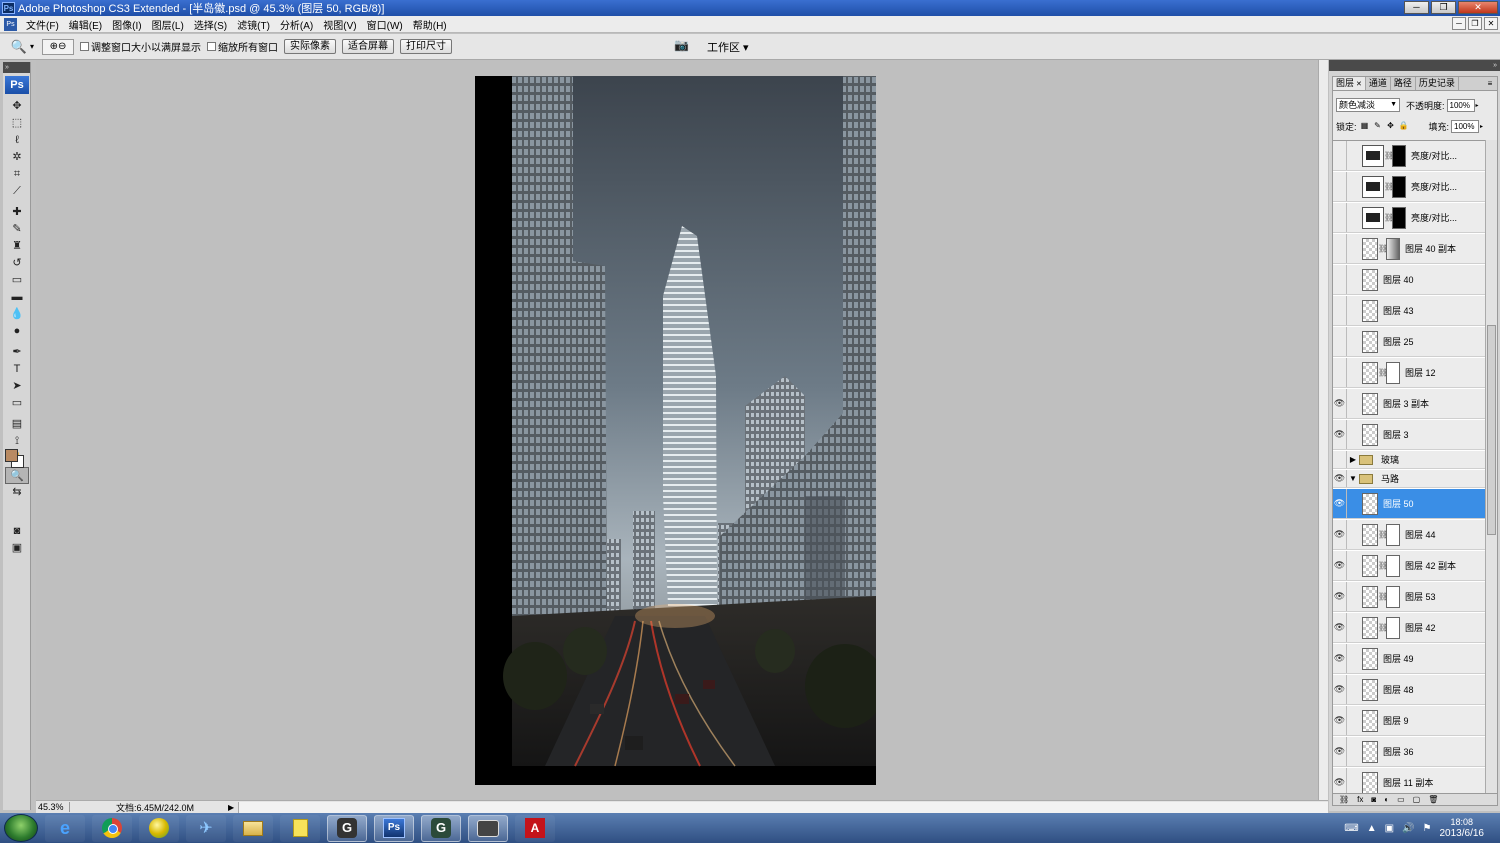  What do you see at coordinates (783, 807) in the screenshot?
I see `canvas-horizontal-scrollbar` at bounding box center [783, 807].